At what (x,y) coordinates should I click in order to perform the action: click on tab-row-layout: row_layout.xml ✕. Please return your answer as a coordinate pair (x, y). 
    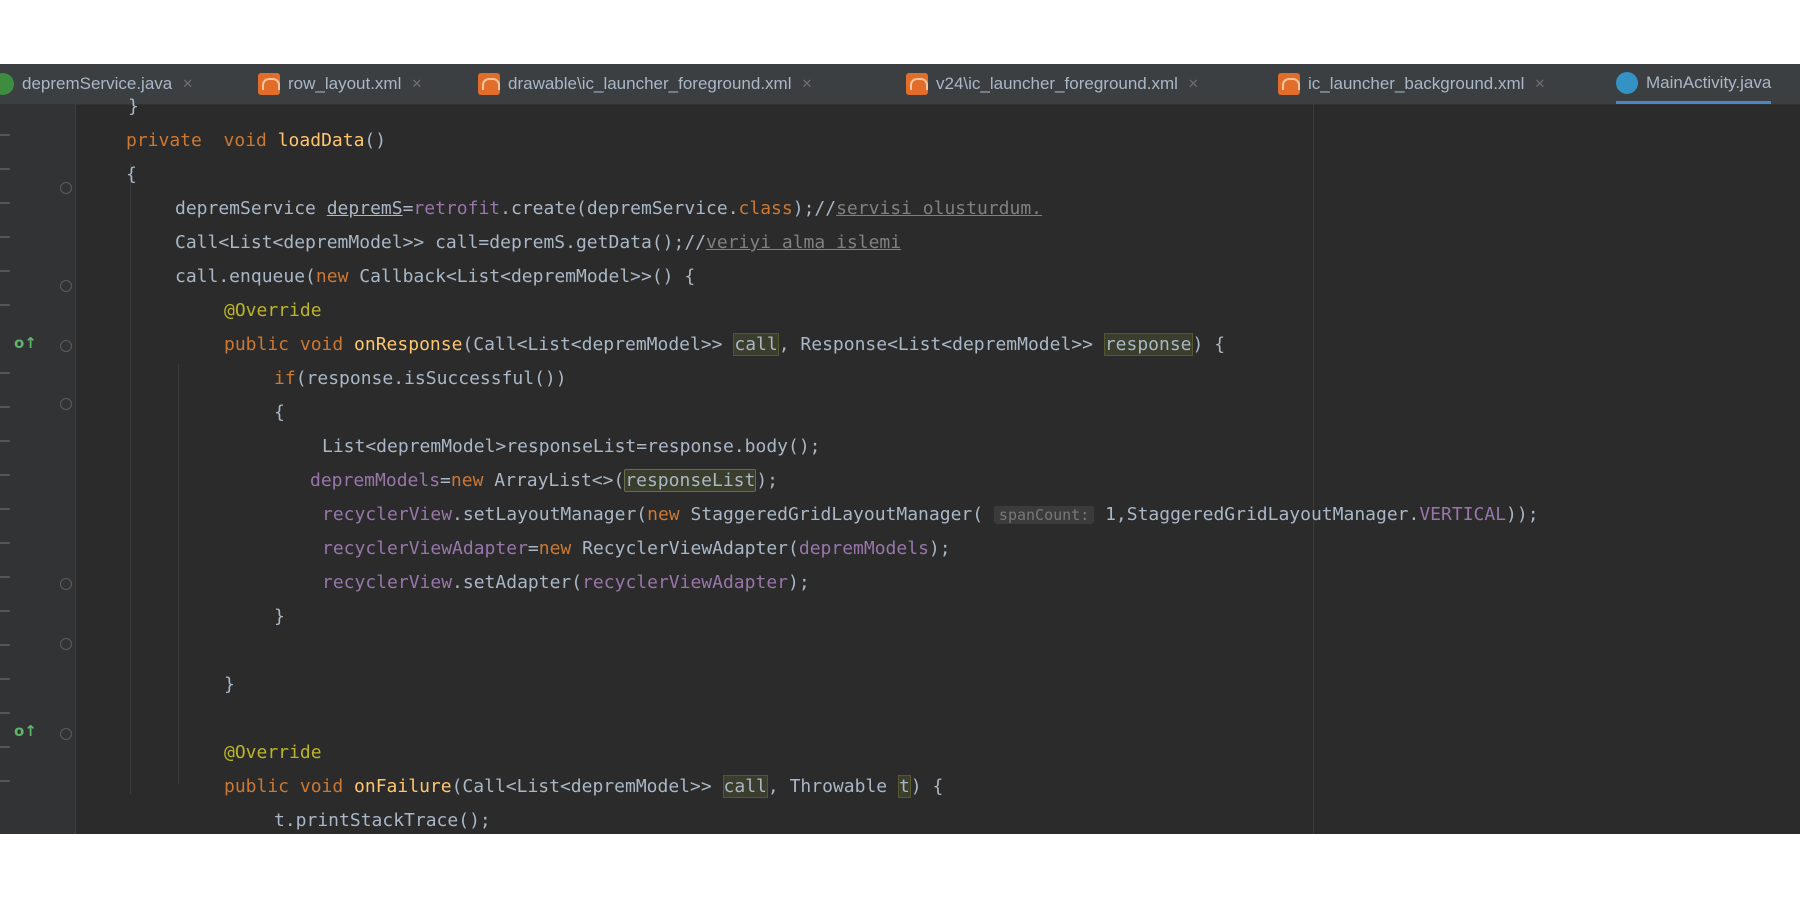
    Looking at the image, I should click on (340, 84).